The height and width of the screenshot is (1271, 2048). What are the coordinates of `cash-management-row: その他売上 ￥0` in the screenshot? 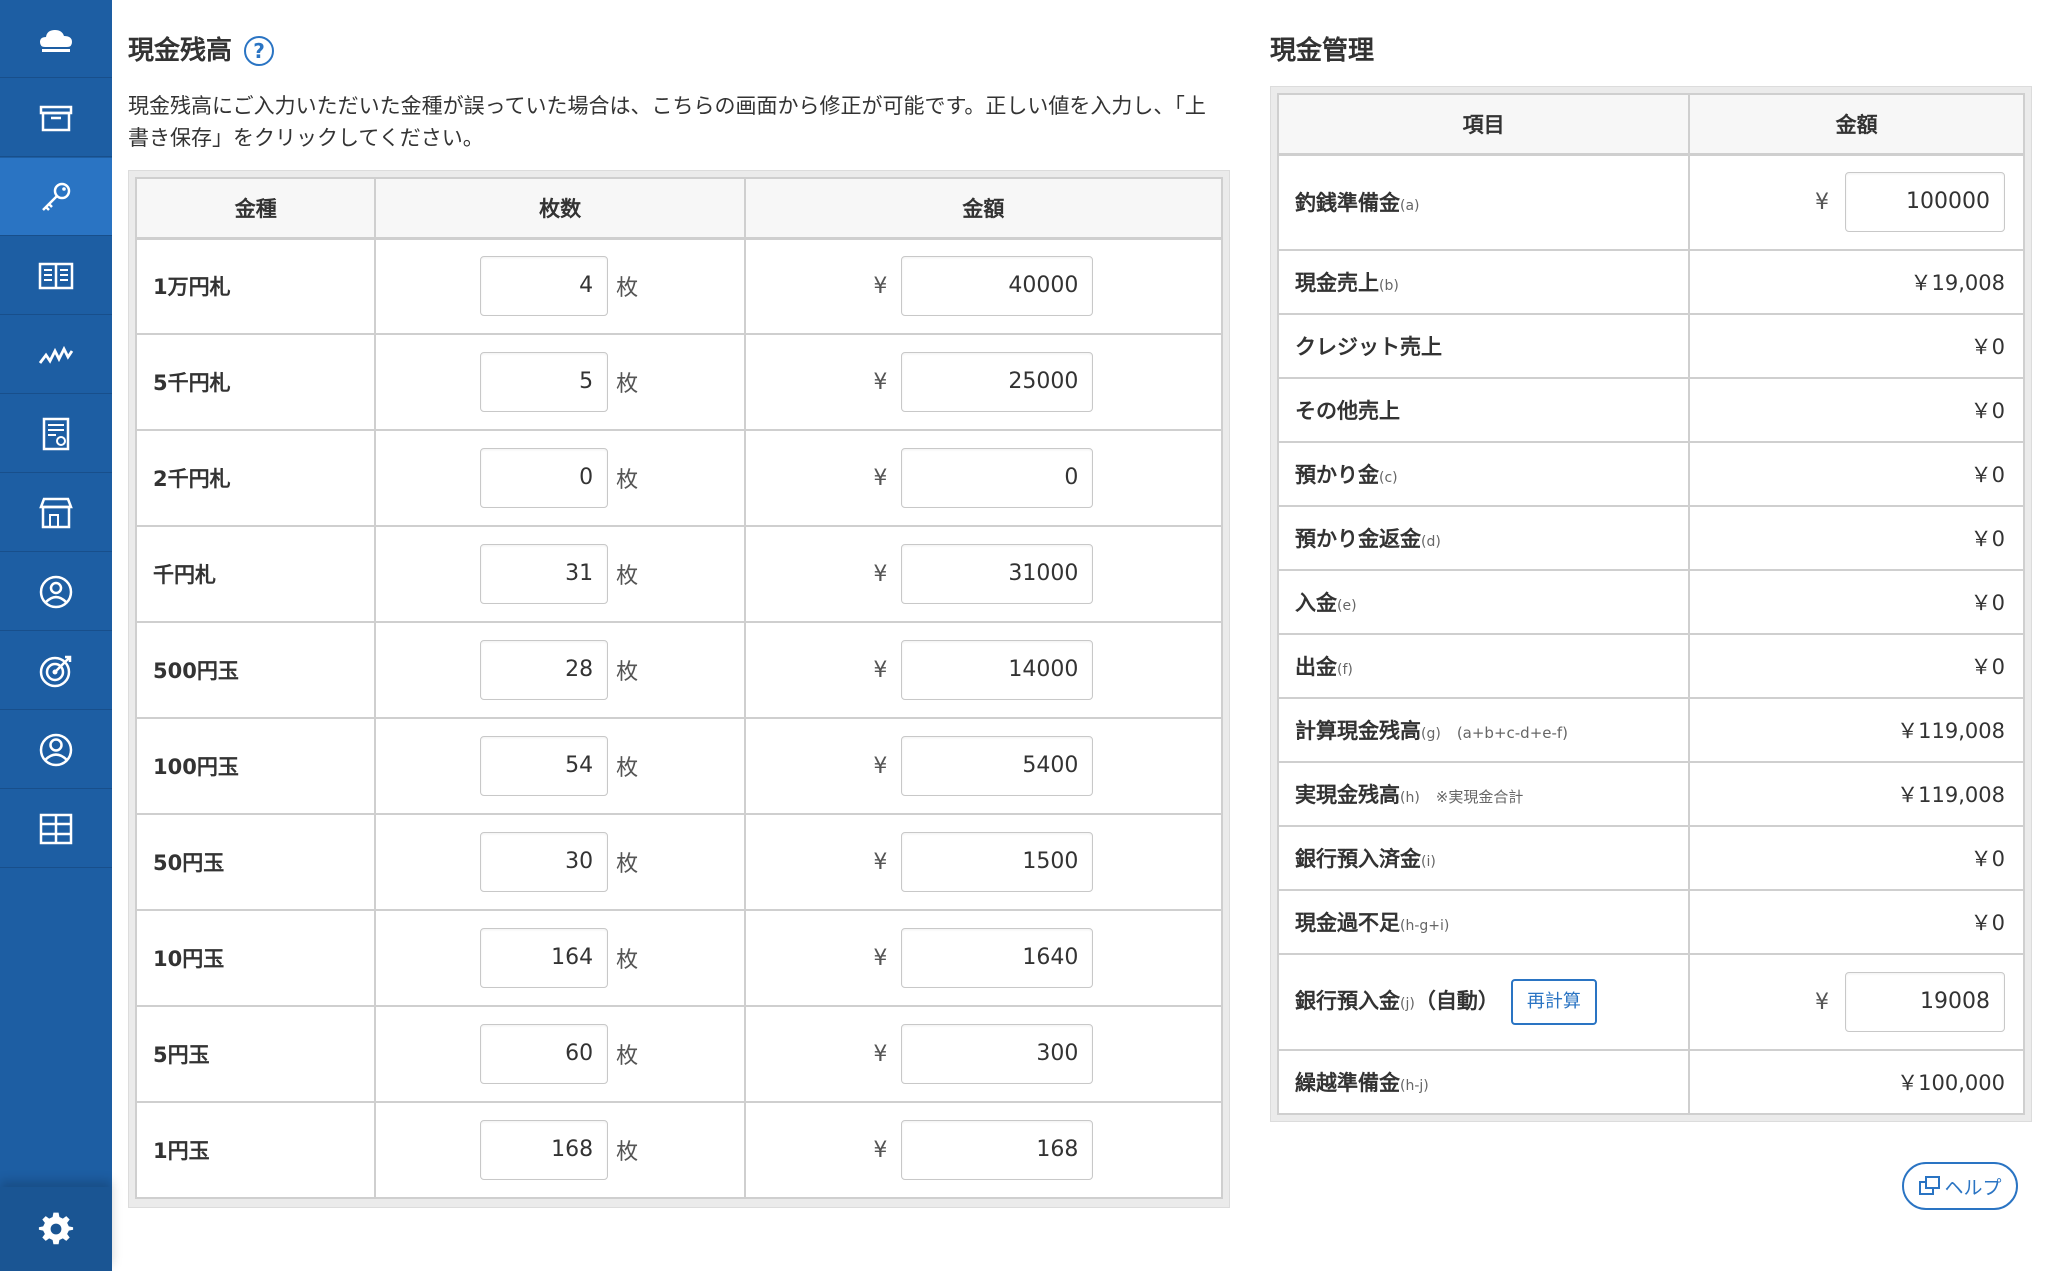 It's located at (1650, 410).